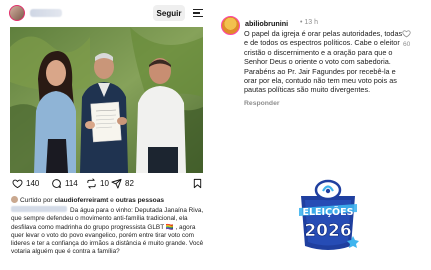  Describe the element at coordinates (169, 13) in the screenshot. I see `follow-button: Seguir` at that location.